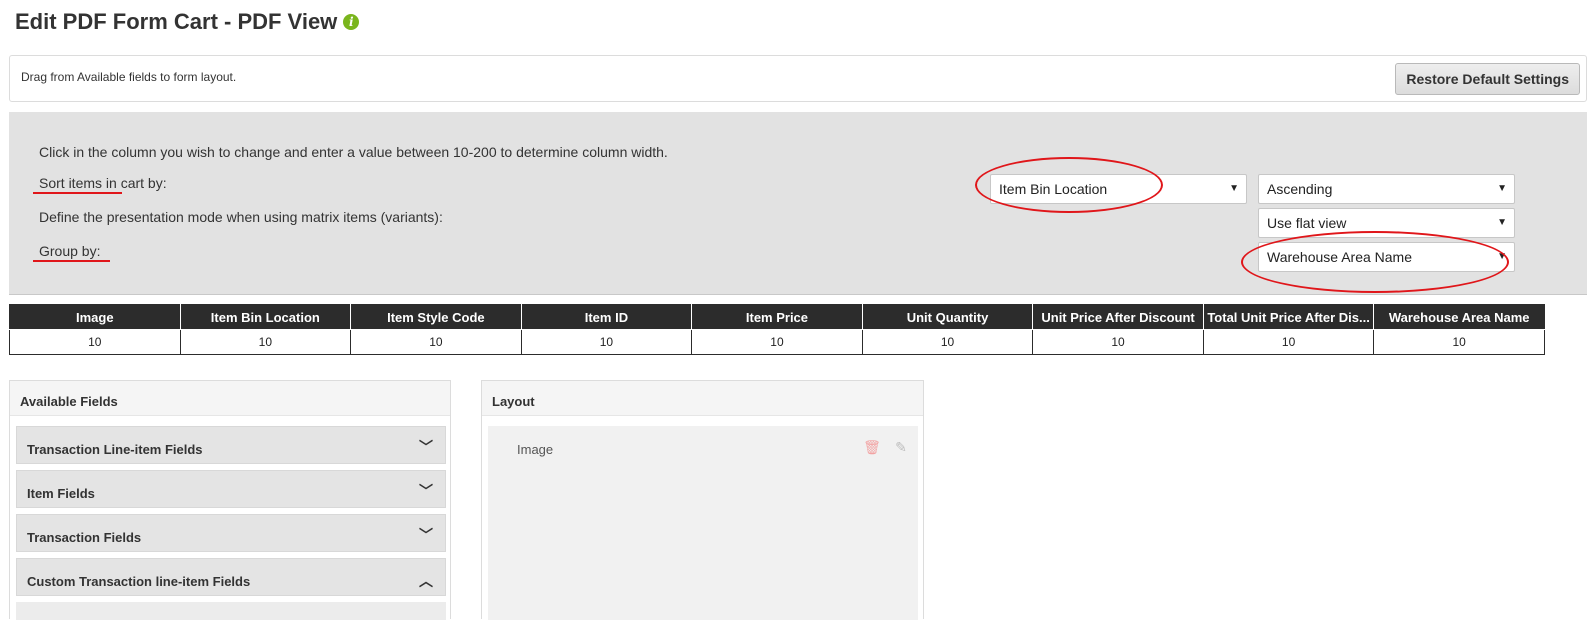  Describe the element at coordinates (606, 317) in the screenshot. I see `column-header: Item ID` at that location.